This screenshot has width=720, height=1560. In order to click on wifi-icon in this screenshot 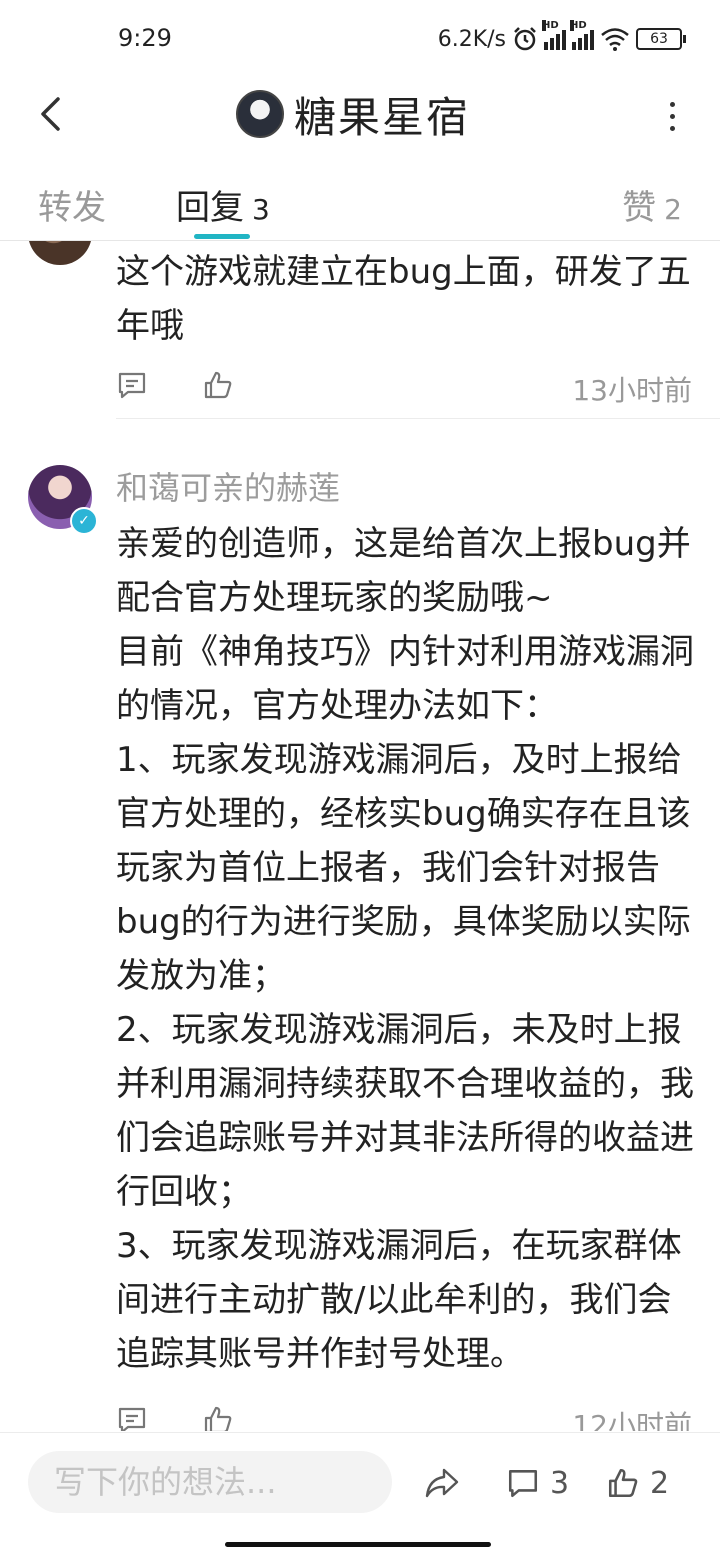, I will do `click(615, 39)`.